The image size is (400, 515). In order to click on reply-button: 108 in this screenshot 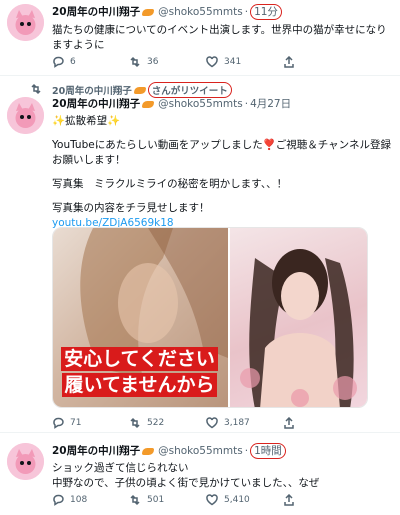, I will do `click(90, 500)`.